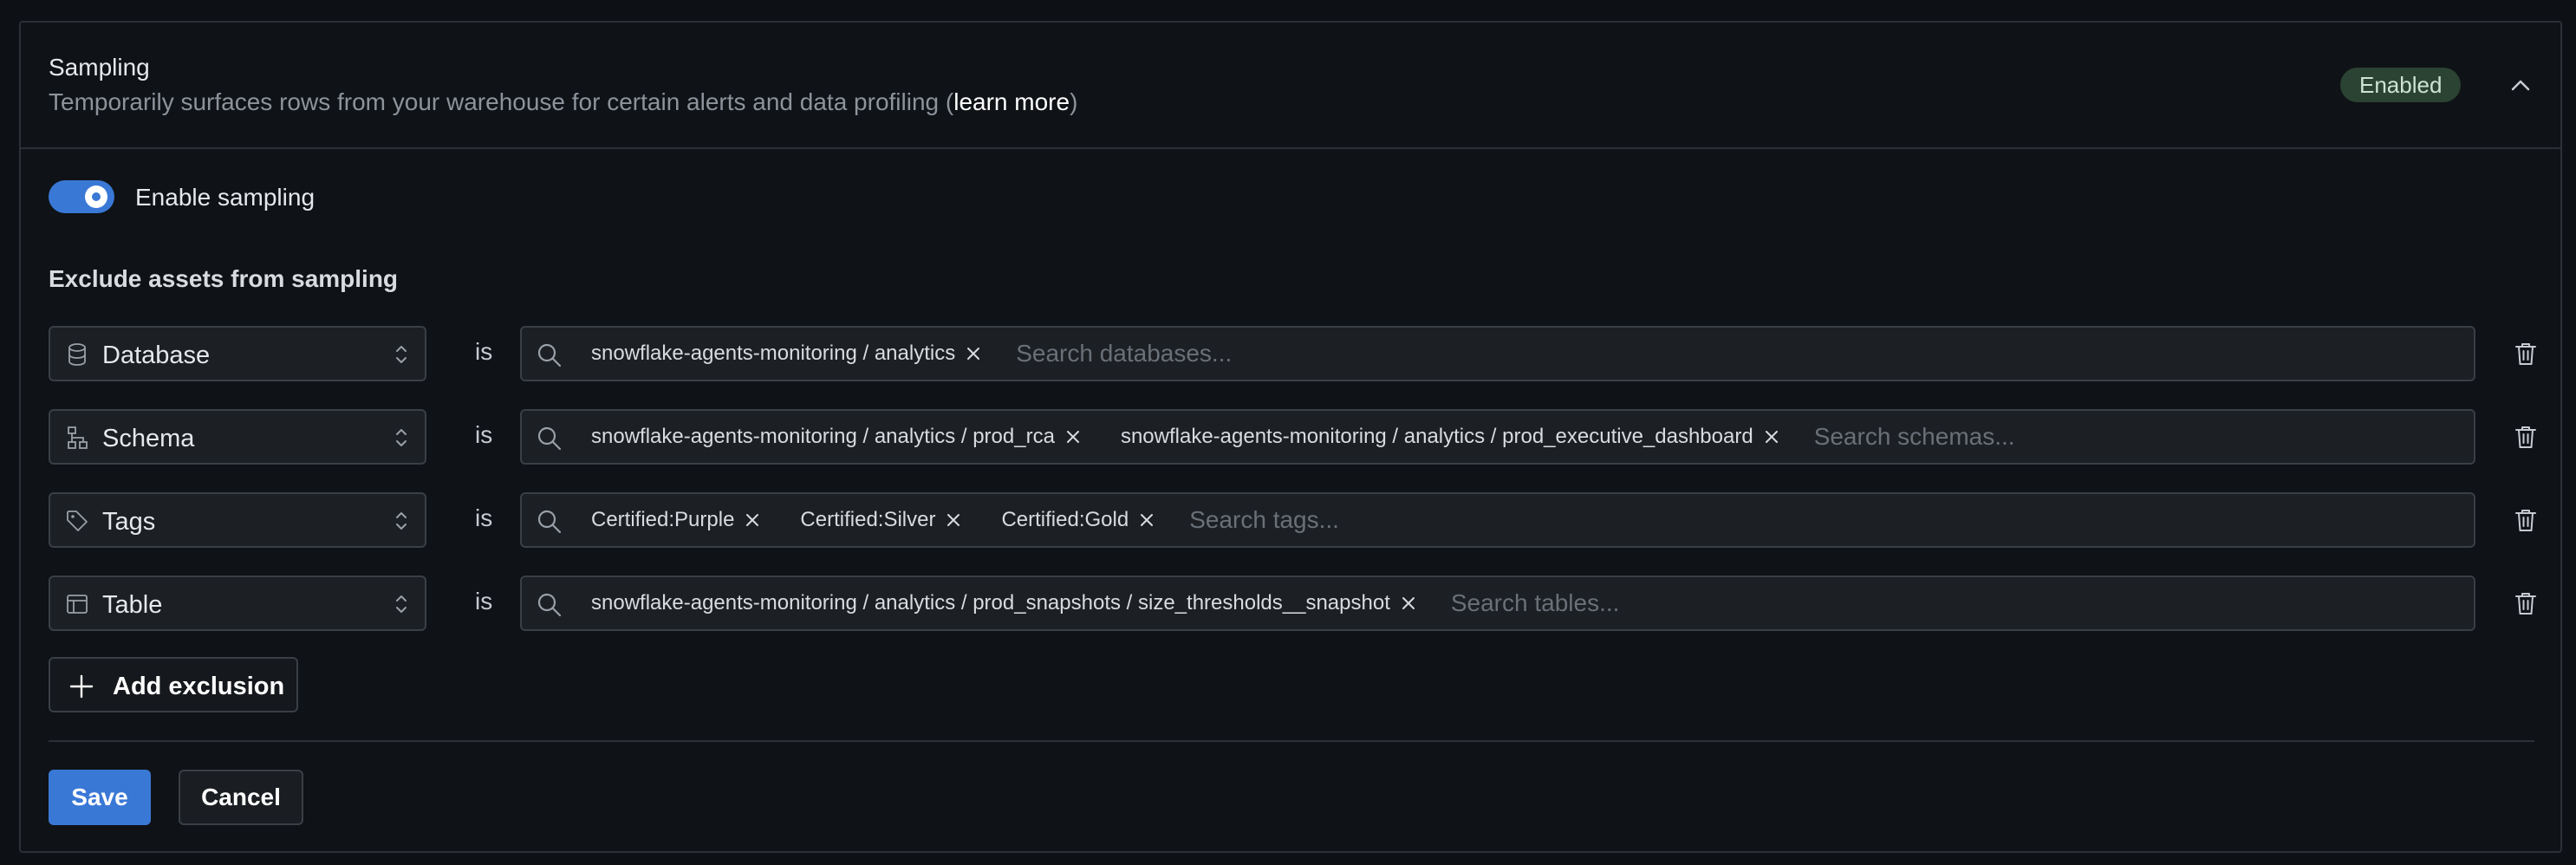 The image size is (2576, 865). I want to click on schema-icon, so click(78, 437).